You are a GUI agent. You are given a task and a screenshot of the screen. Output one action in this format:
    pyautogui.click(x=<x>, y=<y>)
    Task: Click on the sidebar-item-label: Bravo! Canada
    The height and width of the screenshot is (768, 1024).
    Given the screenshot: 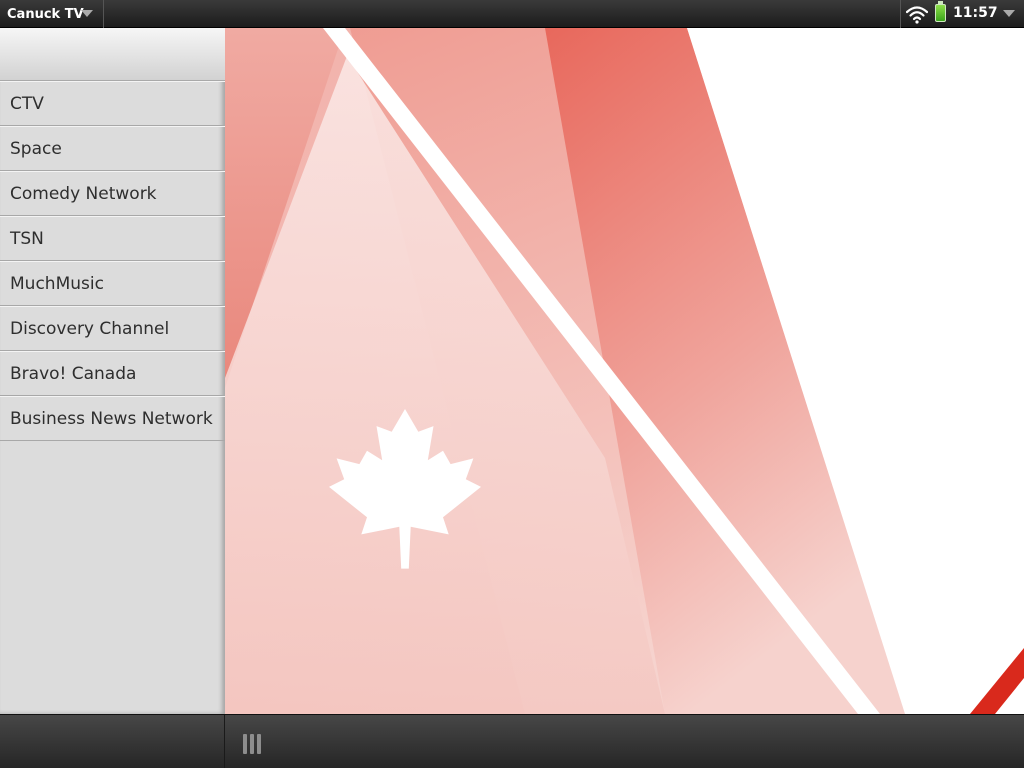 What is the action you would take?
    pyautogui.click(x=73, y=373)
    